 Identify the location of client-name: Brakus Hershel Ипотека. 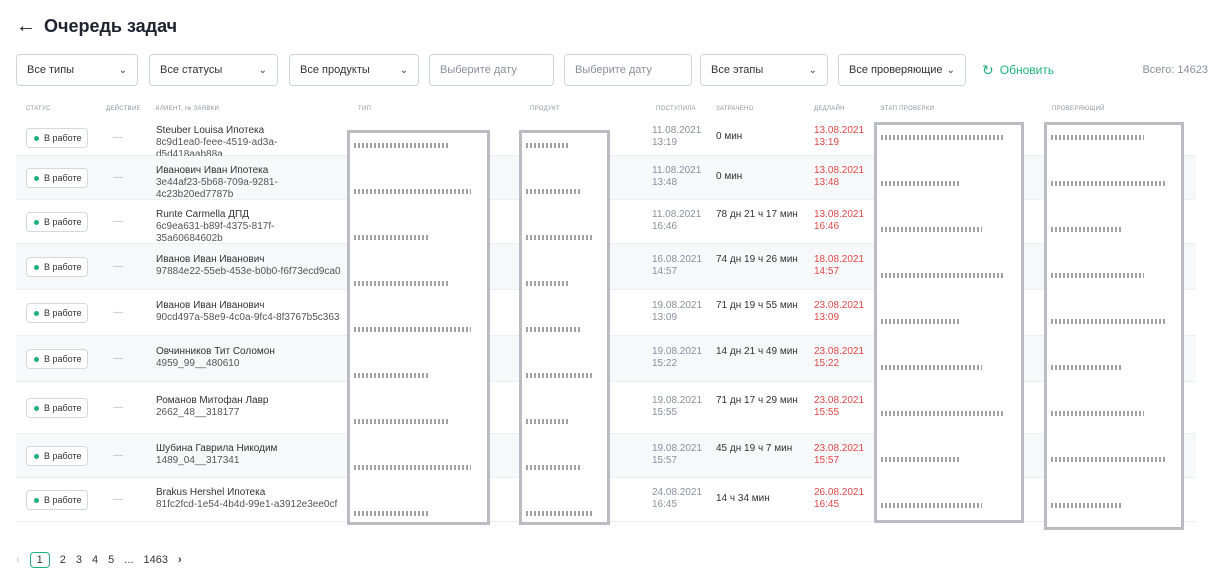
(211, 492).